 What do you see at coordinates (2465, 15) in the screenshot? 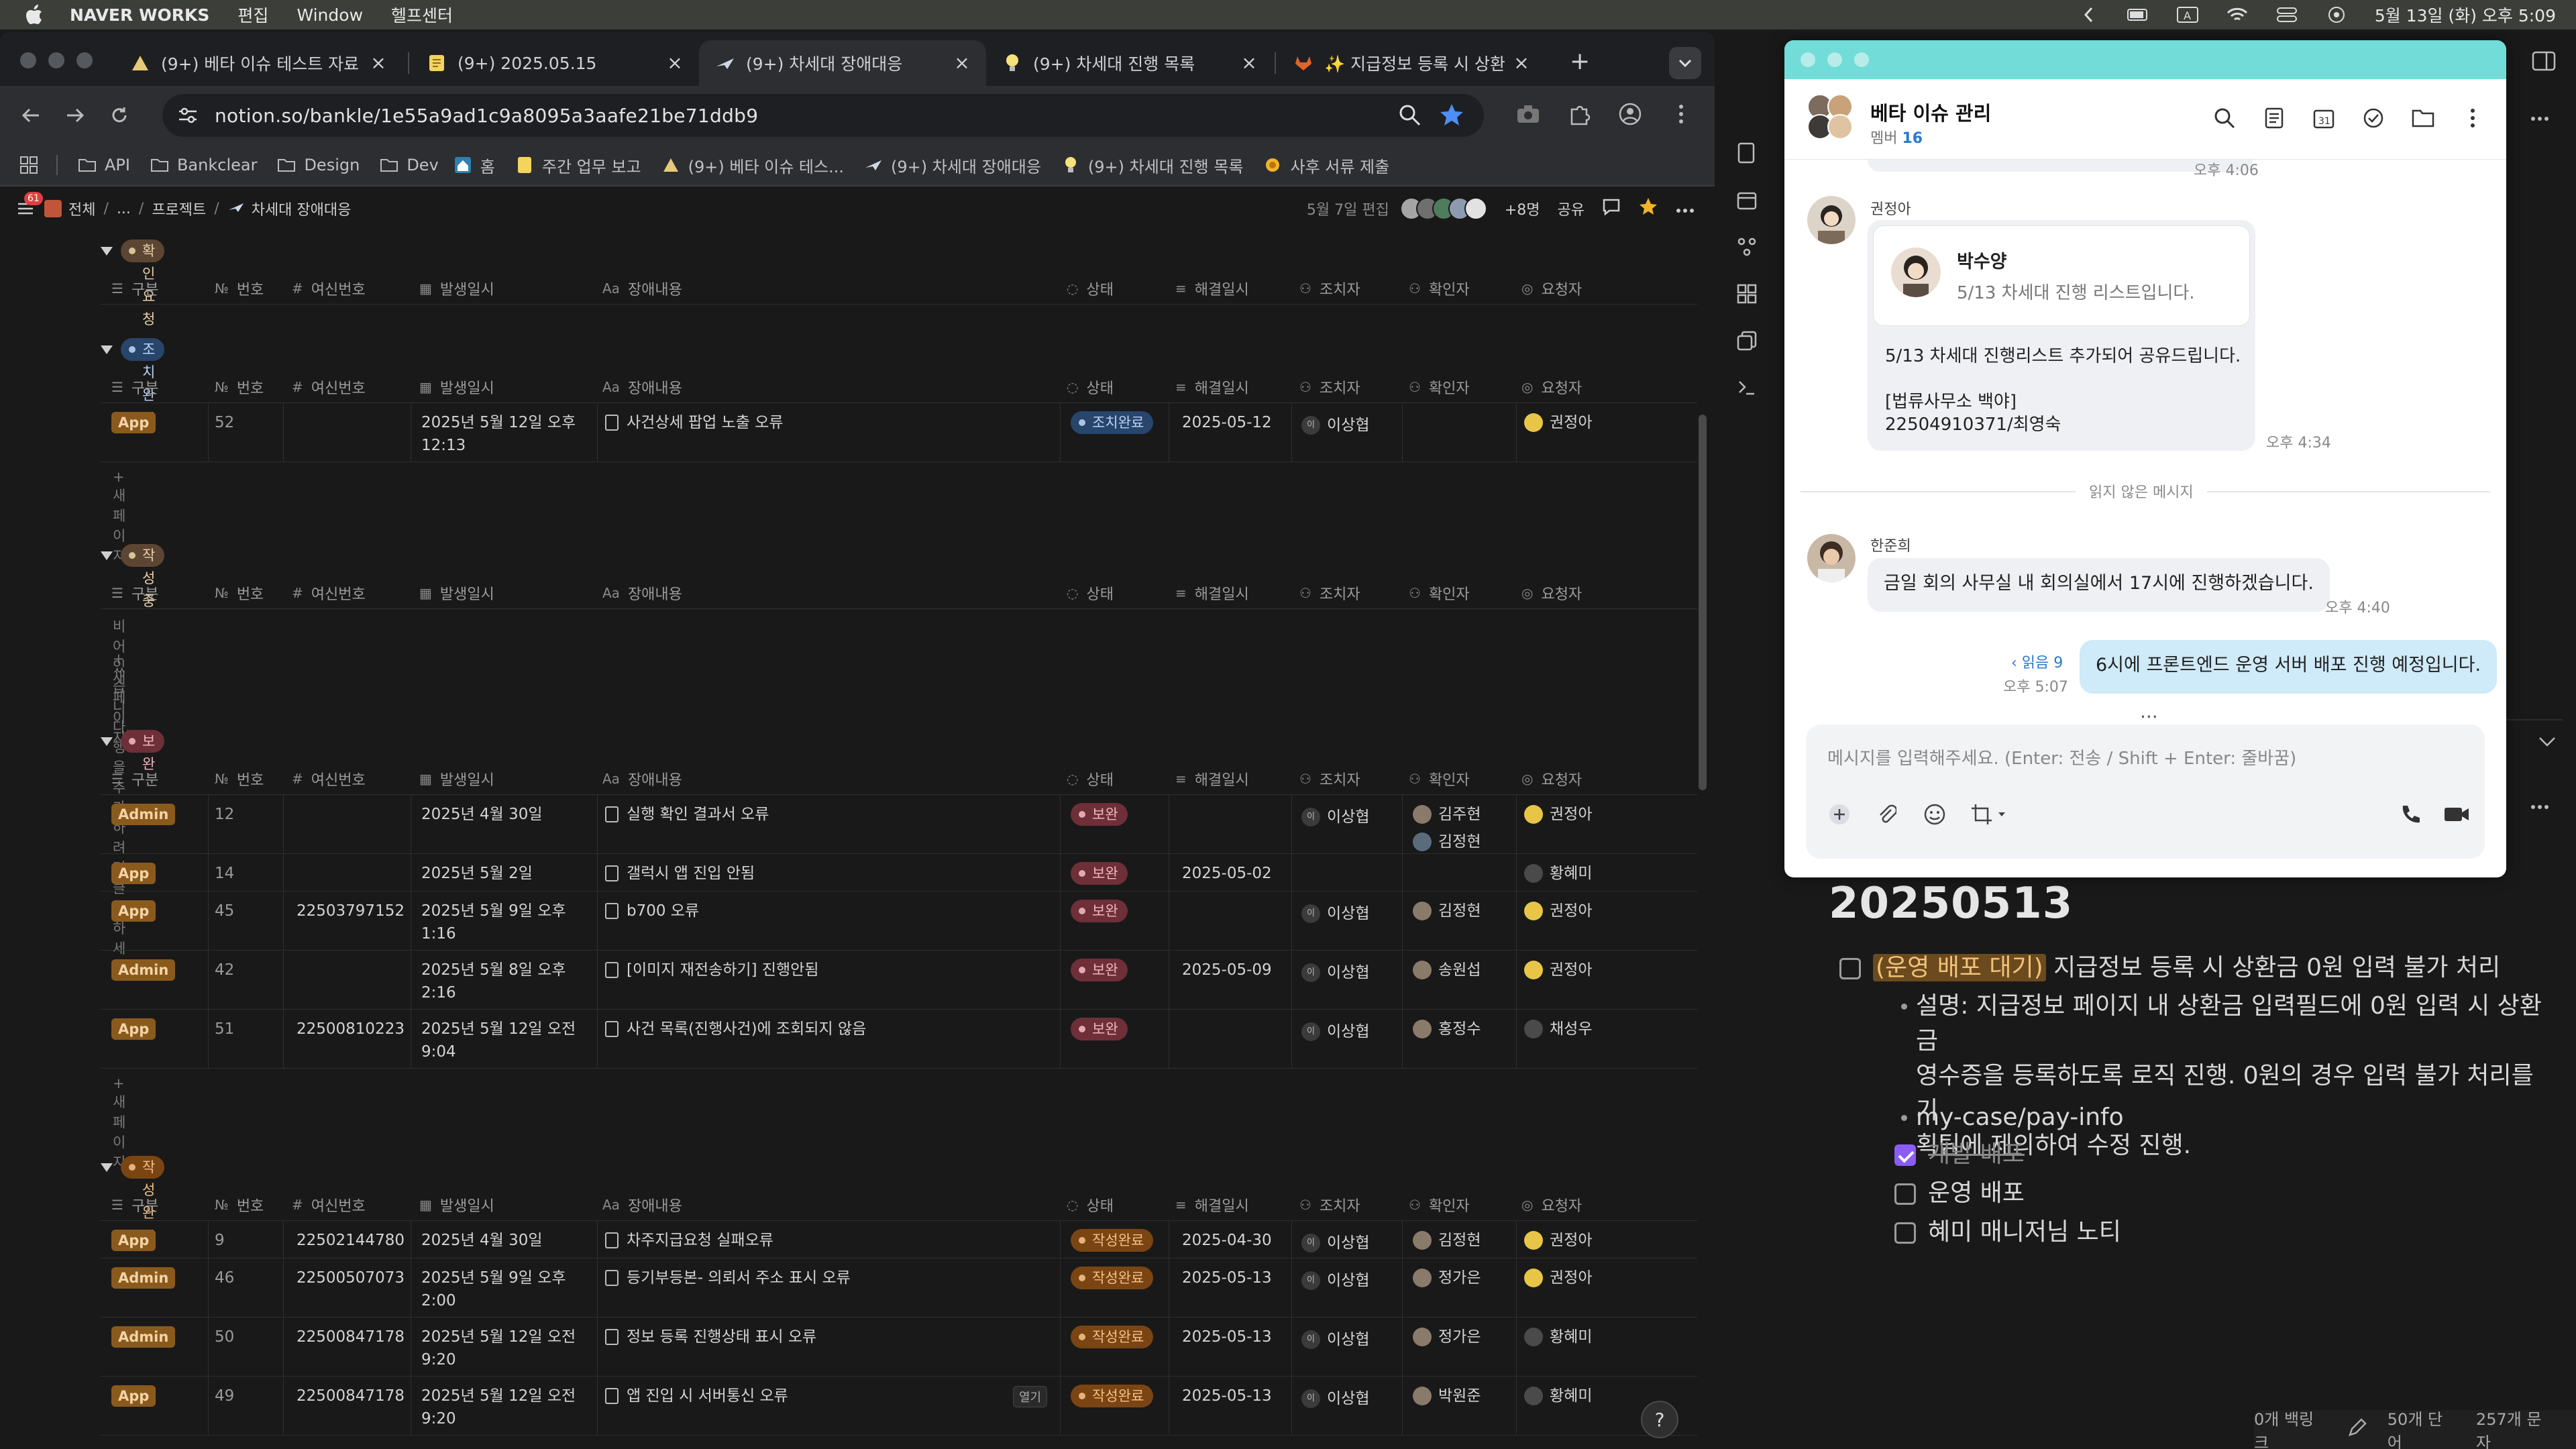
I see `clock-text: 5월 13일 (화) 오후 5:09` at bounding box center [2465, 15].